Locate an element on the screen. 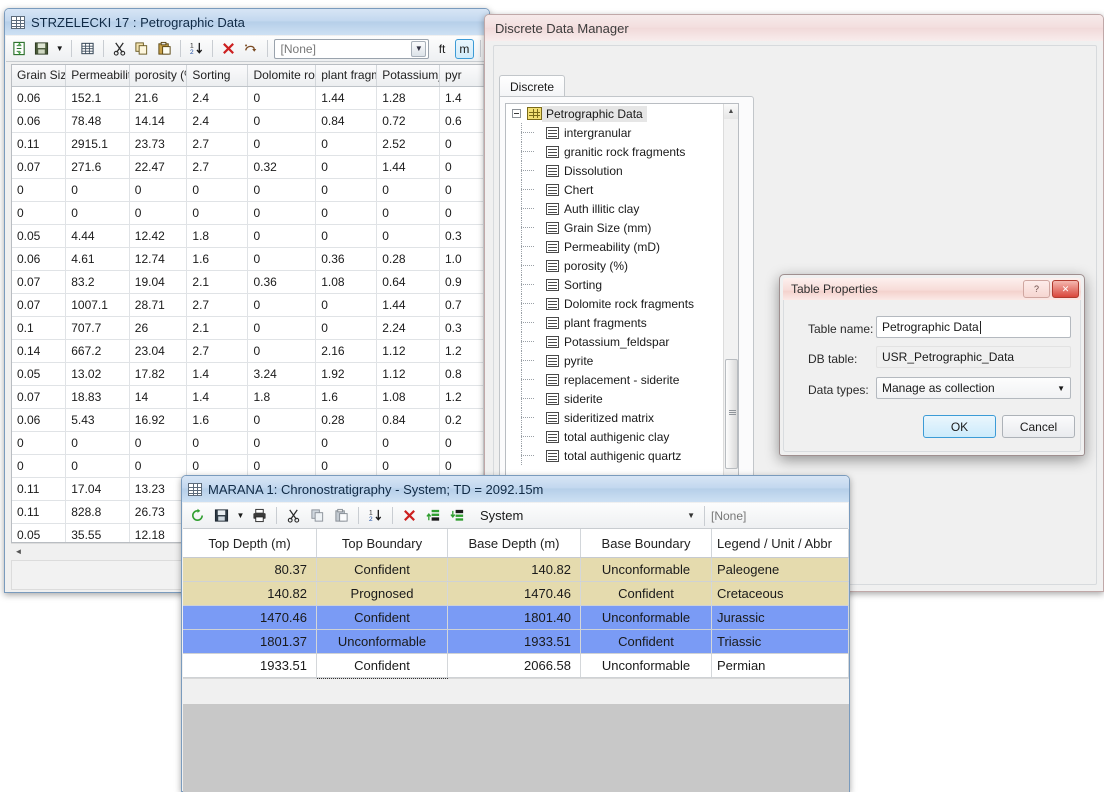 This screenshot has width=1104, height=792. table-cell: 1.0 is located at coordinates (462, 259).